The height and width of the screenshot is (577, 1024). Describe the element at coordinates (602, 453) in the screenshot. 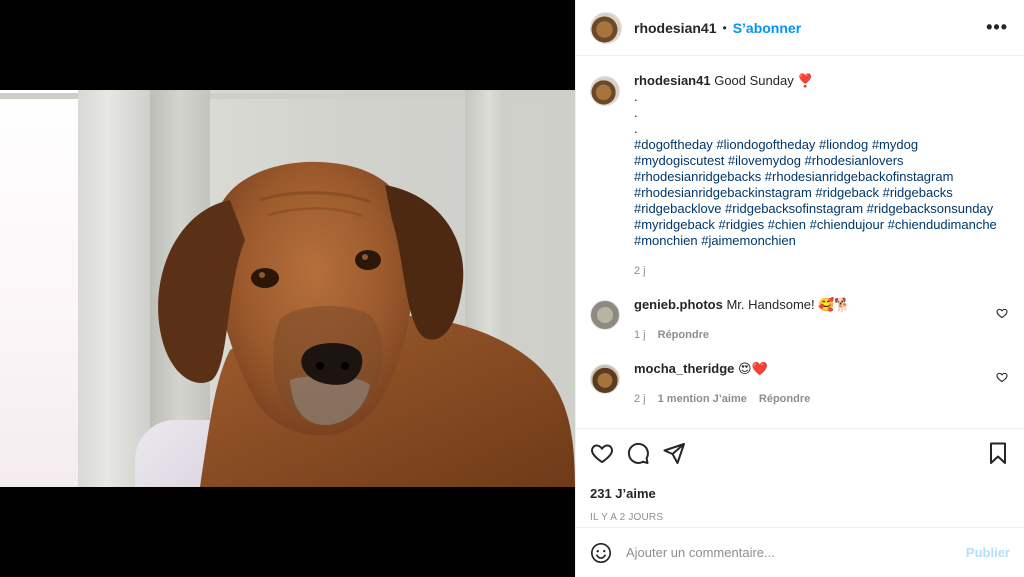

I see `heart-icon` at that location.